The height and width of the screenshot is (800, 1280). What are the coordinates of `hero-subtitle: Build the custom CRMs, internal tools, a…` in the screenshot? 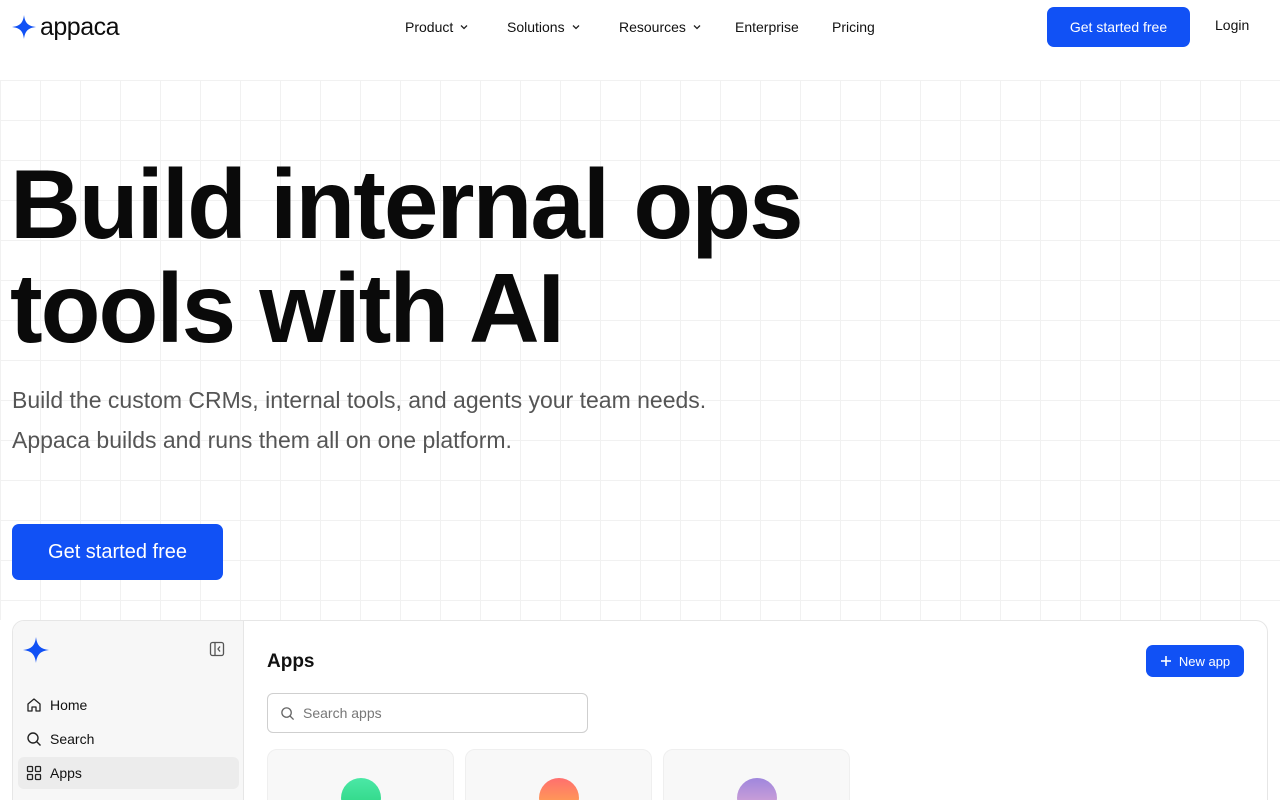 It's located at (359, 420).